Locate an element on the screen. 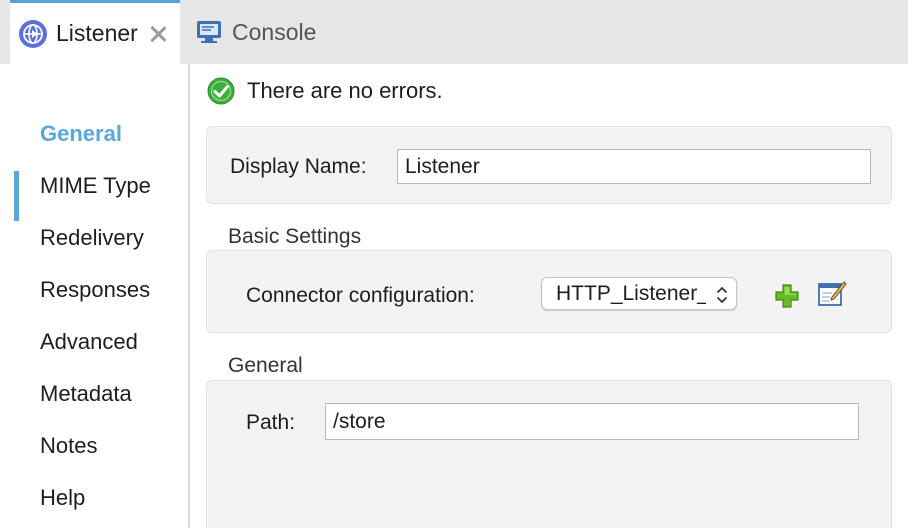 The height and width of the screenshot is (528, 908). connector-config-select: HTTP_Listener_config is located at coordinates (639, 293).